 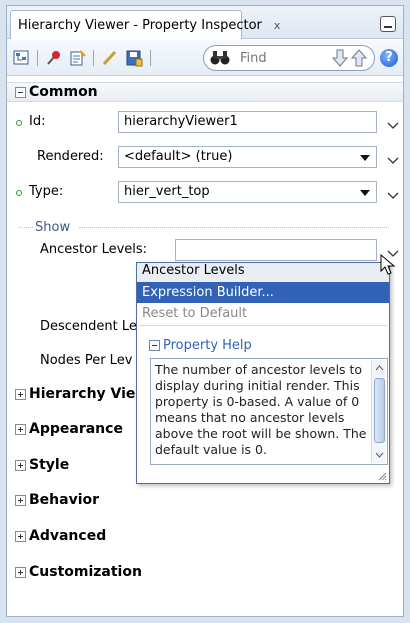 What do you see at coordinates (359, 58) in the screenshot?
I see `up-arrow-icon` at bounding box center [359, 58].